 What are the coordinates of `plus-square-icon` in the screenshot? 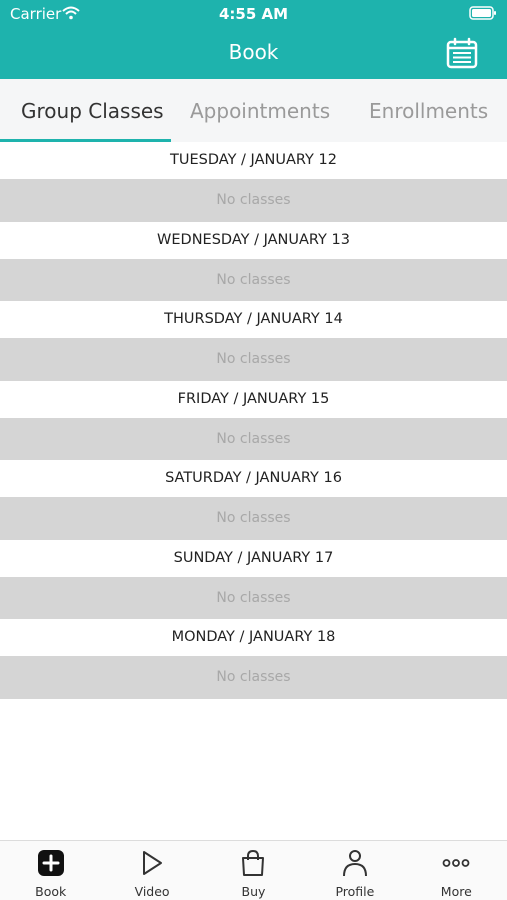 It's located at (50, 863).